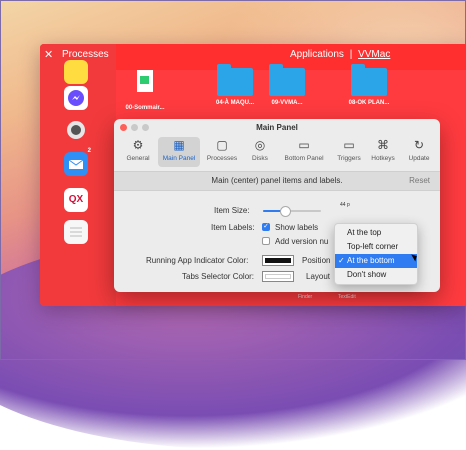 Image resolution: width=466 pixels, height=450 pixels. I want to click on spreadsheet-icon, so click(145, 81).